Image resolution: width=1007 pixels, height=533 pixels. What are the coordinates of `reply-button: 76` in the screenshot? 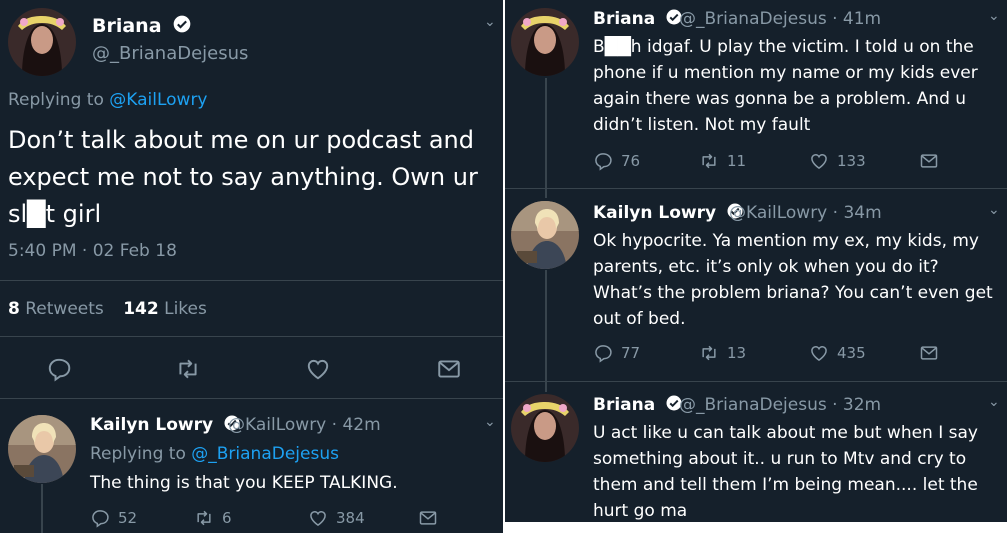 It's located at (646, 161).